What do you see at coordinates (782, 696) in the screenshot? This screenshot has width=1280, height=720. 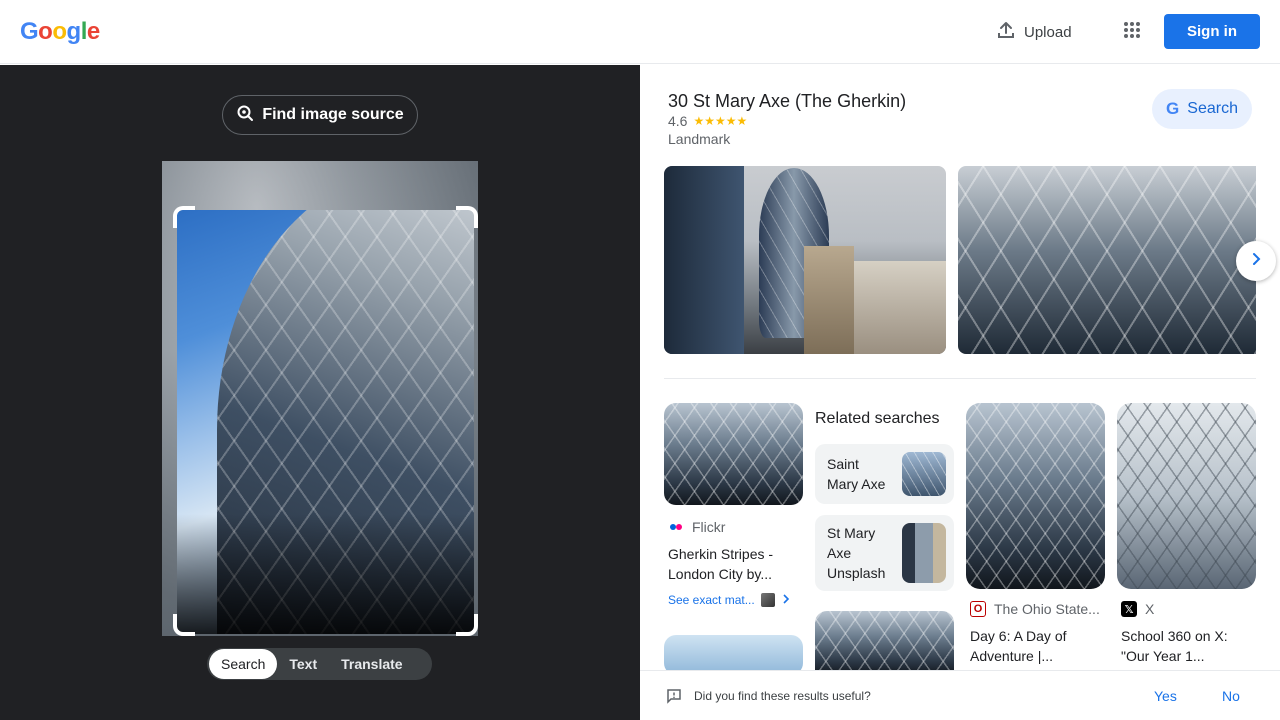 I see `feedback-question: Did you find these results useful?` at bounding box center [782, 696].